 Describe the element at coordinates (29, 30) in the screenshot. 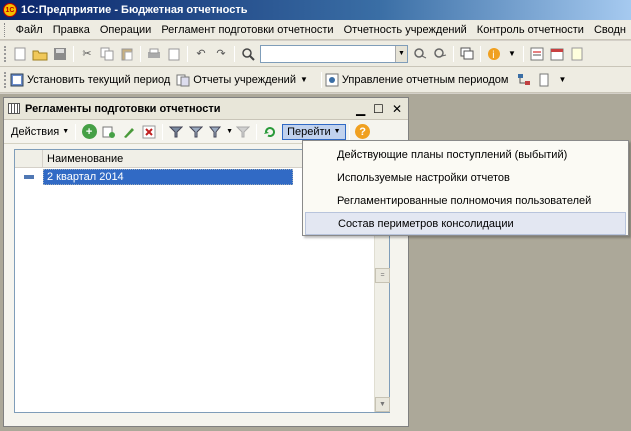

I see `menu-file: Файл` at that location.